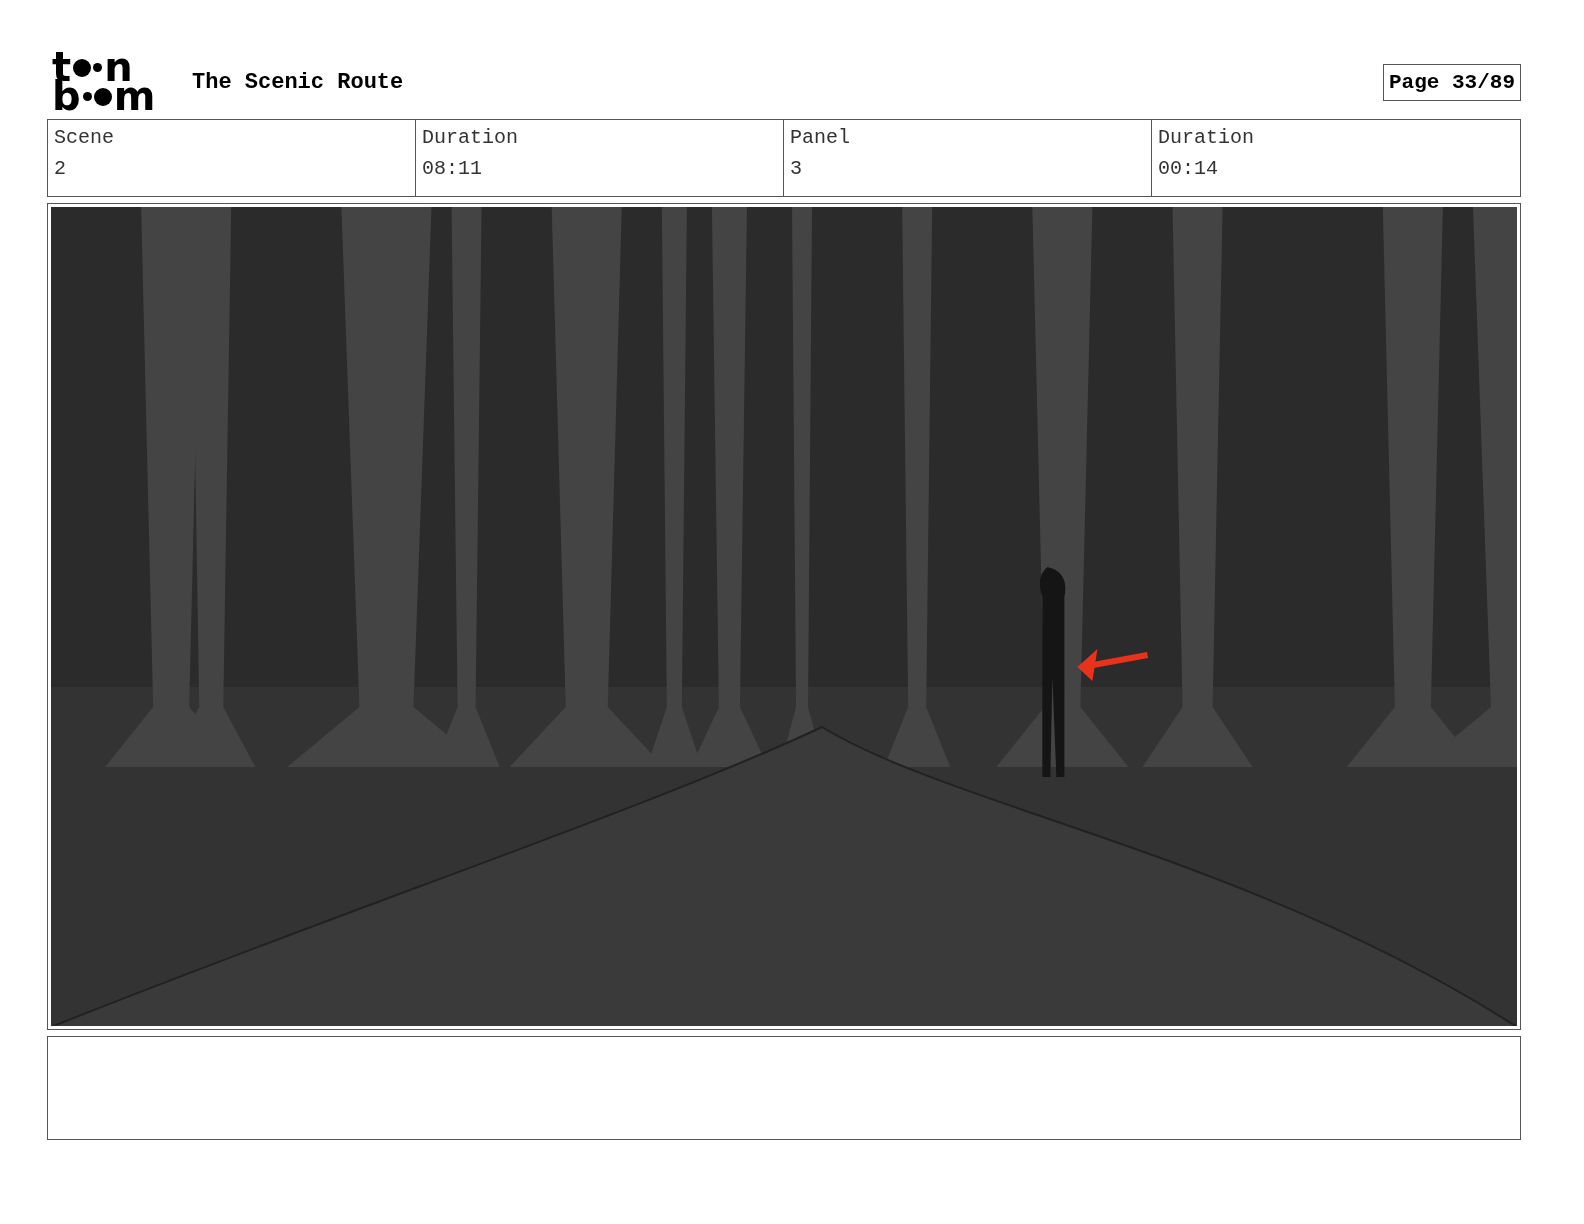 This screenshot has width=1584, height=1224. Describe the element at coordinates (820, 137) in the screenshot. I see `field-label: Panel` at that location.